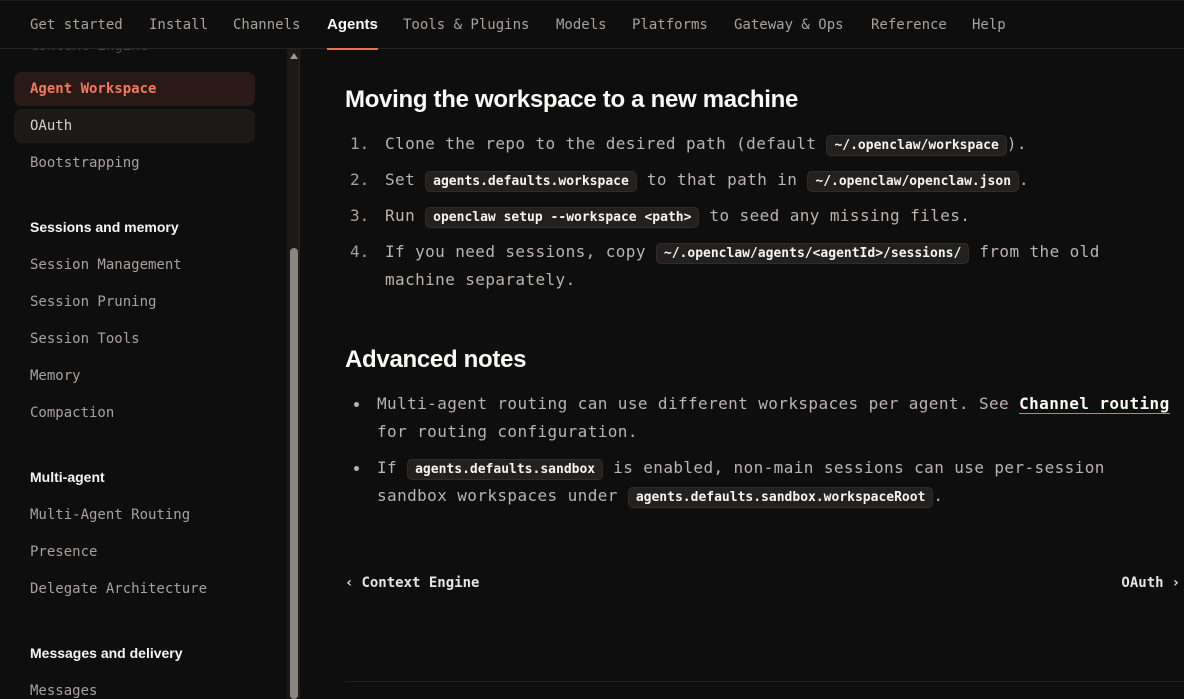  Describe the element at coordinates (581, 25) in the screenshot. I see `tab-models: Models` at that location.